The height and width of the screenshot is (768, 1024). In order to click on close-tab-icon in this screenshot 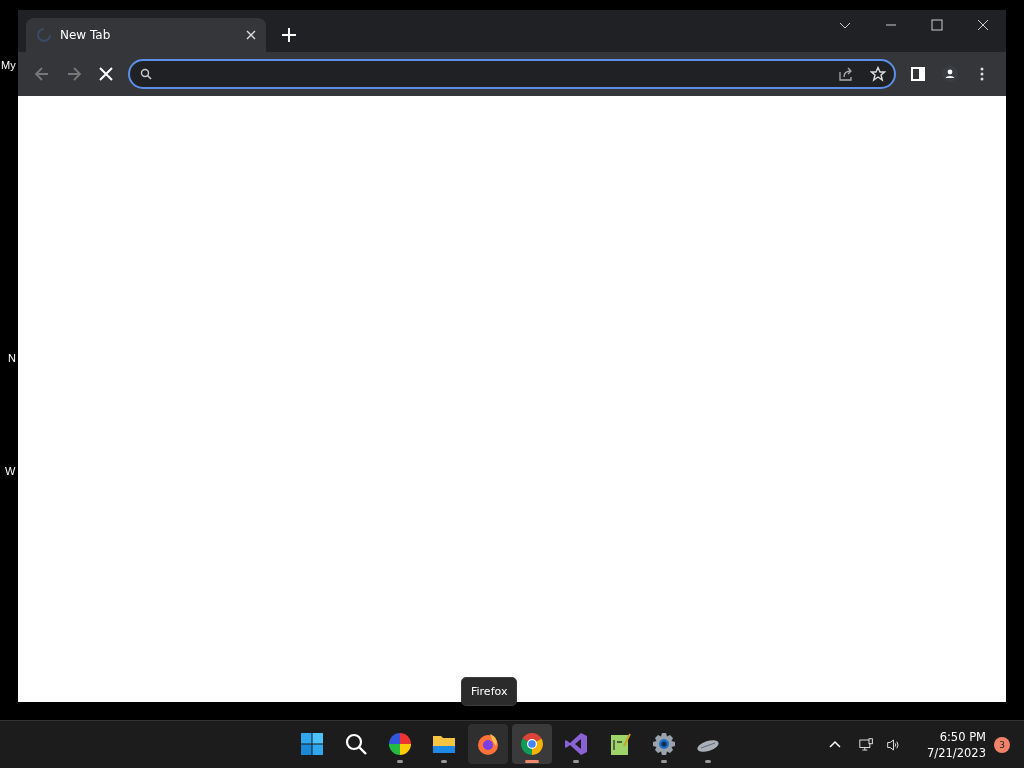, I will do `click(251, 35)`.